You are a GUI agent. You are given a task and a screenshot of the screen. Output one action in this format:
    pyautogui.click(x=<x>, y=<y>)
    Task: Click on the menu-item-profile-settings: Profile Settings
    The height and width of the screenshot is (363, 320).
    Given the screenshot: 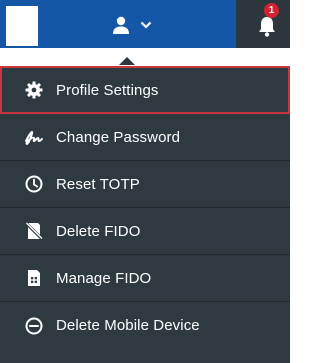 What is the action you would take?
    pyautogui.click(x=145, y=90)
    